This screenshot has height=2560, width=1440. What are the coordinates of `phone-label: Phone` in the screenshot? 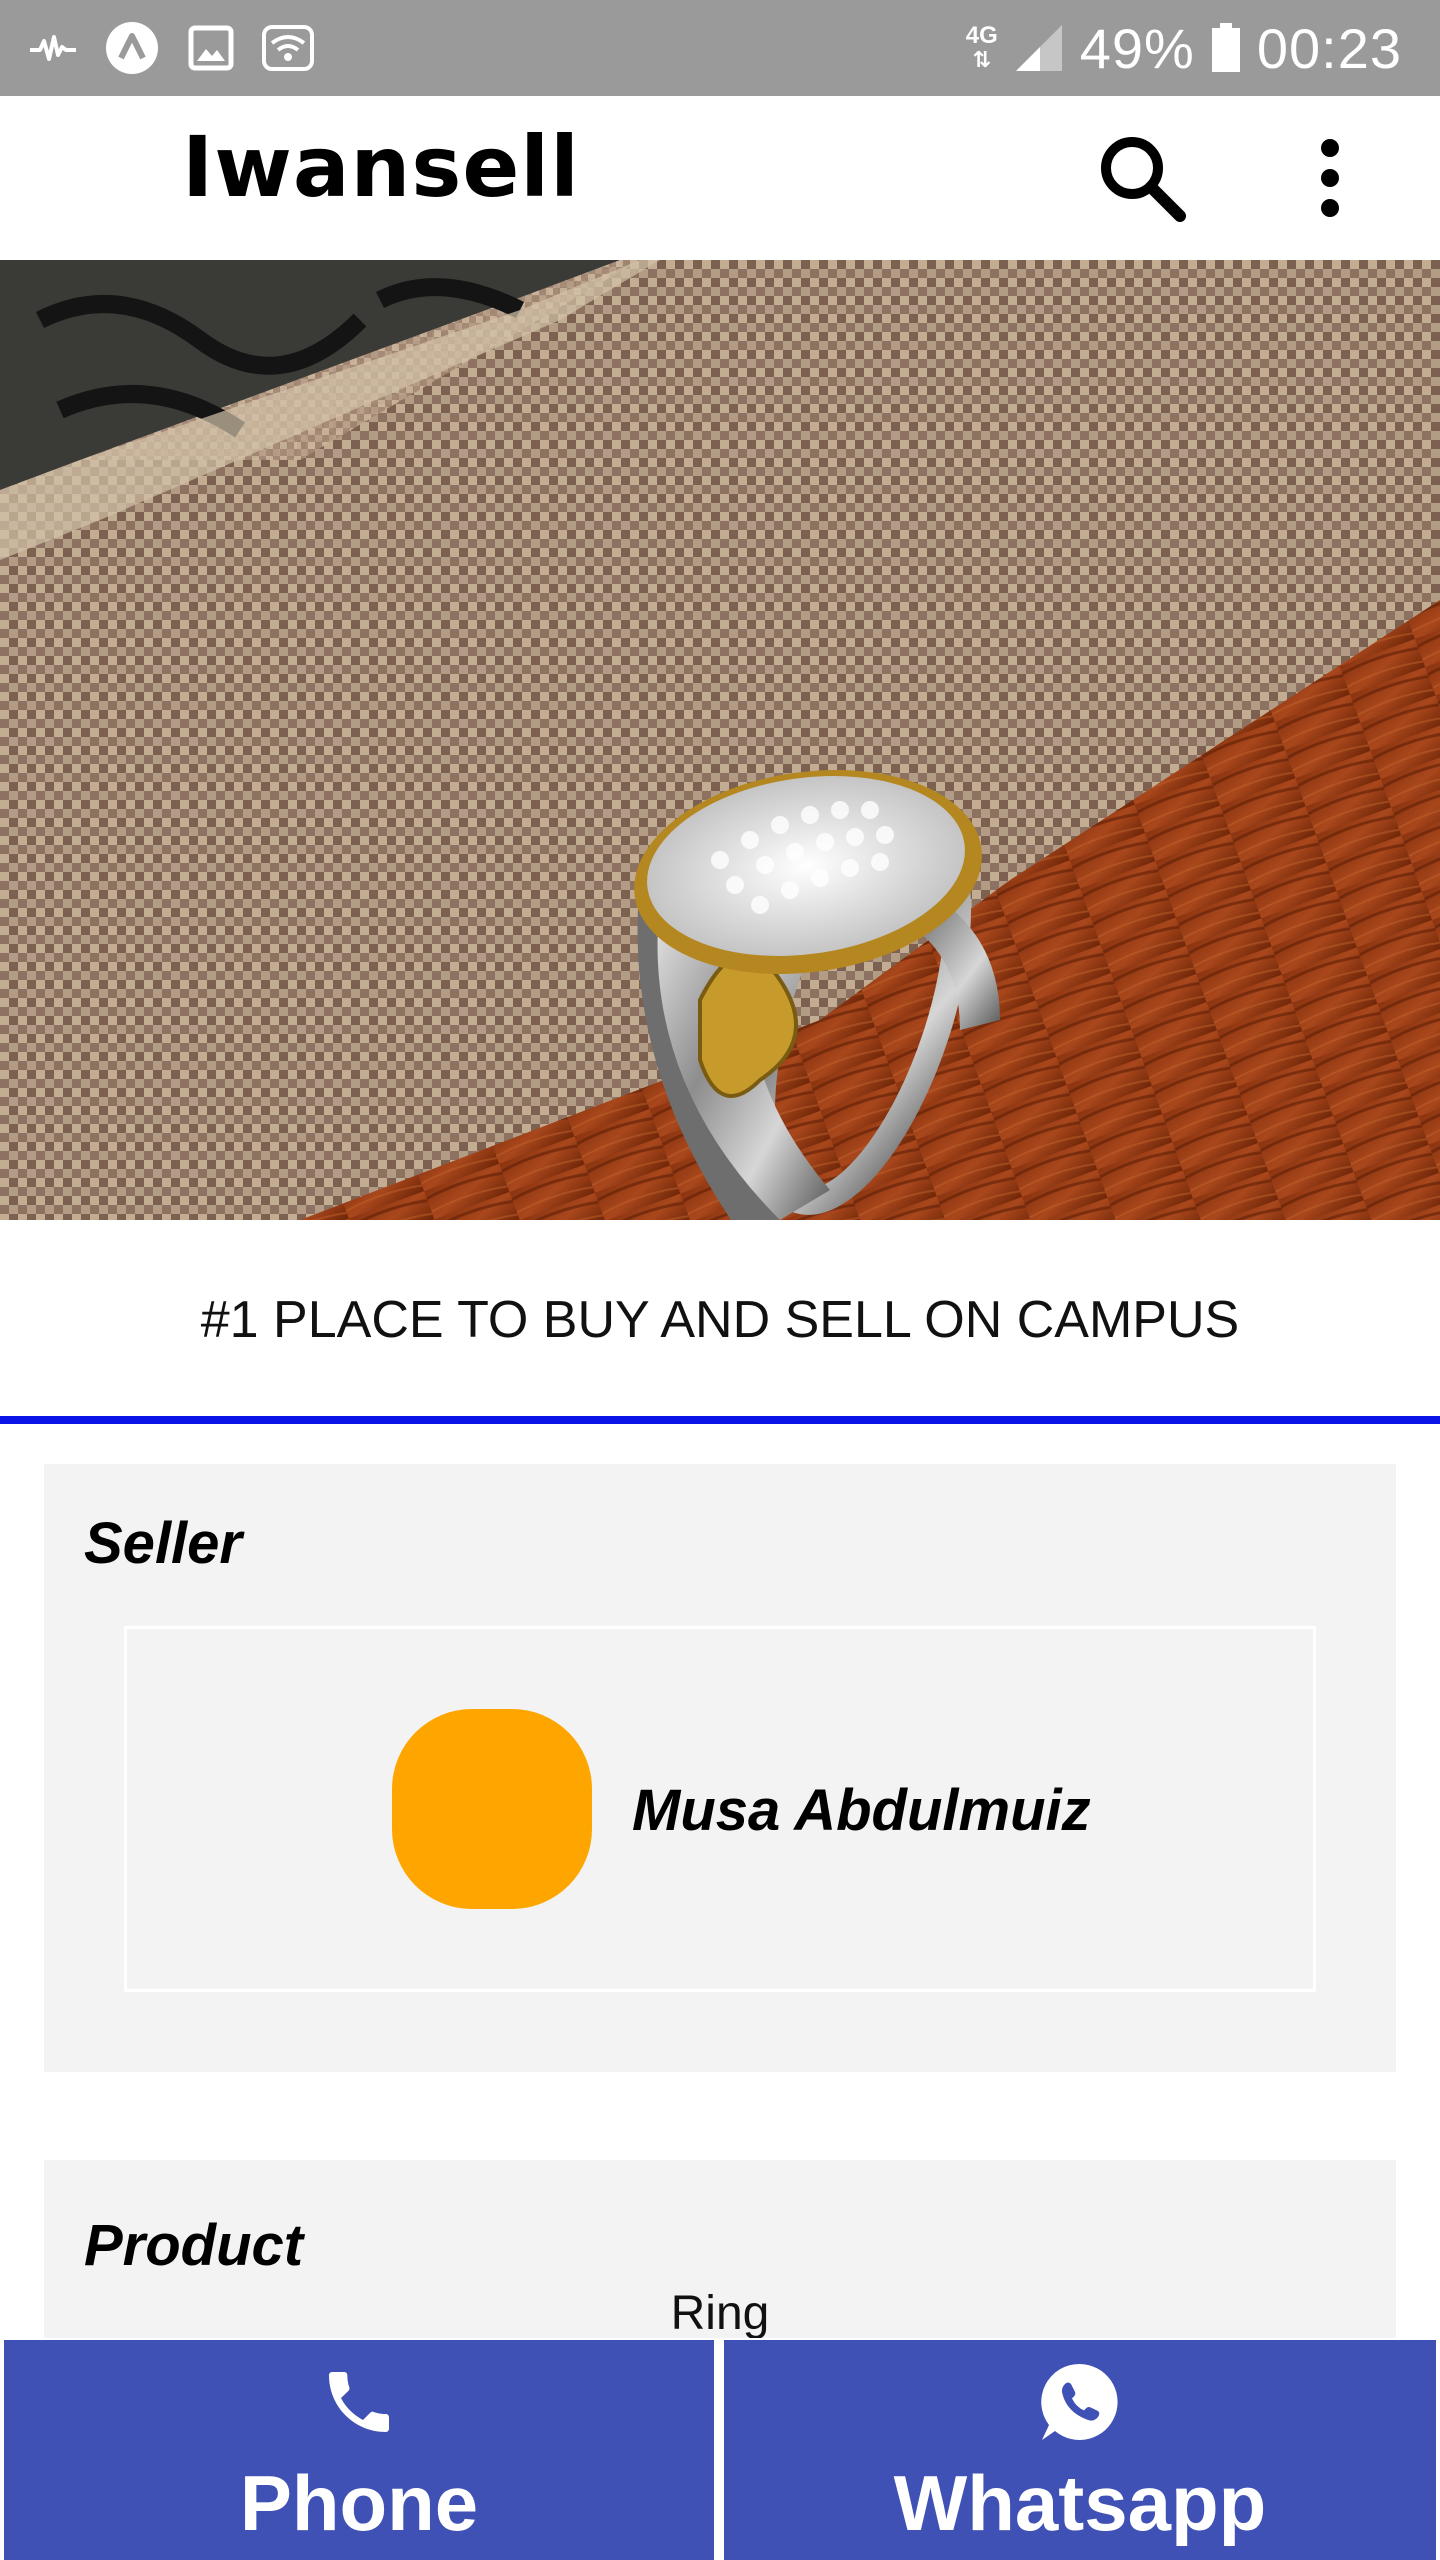 It's located at (359, 2503).